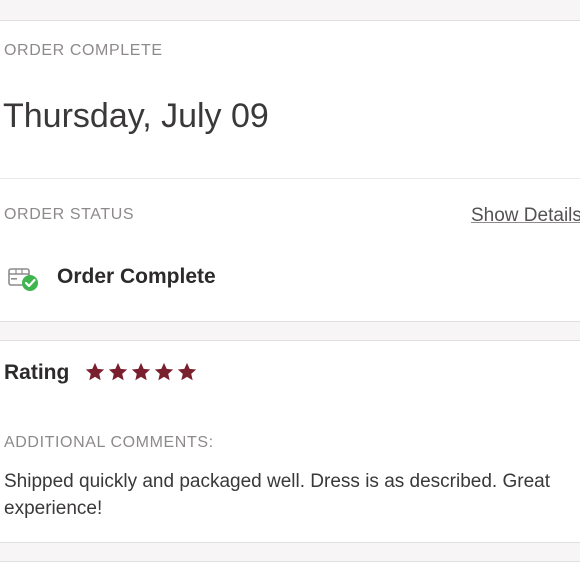  I want to click on order-status-label: ORDER STATUS, so click(69, 214).